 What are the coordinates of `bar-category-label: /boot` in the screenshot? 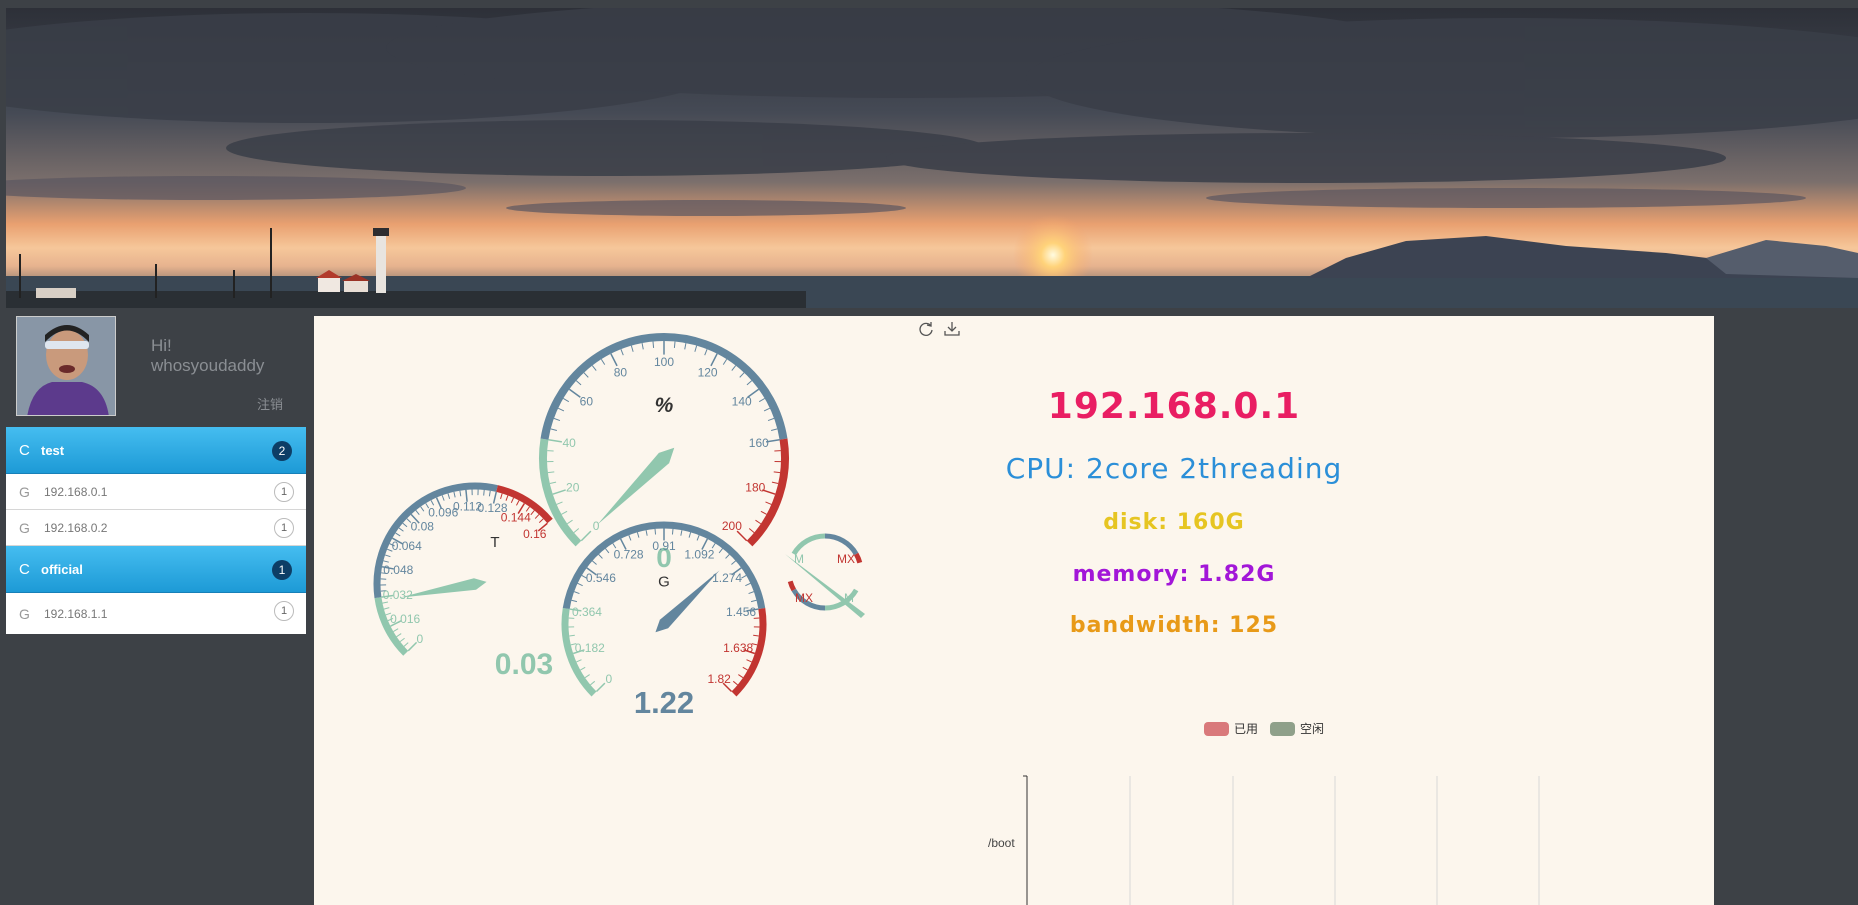 It's located at (1001, 843).